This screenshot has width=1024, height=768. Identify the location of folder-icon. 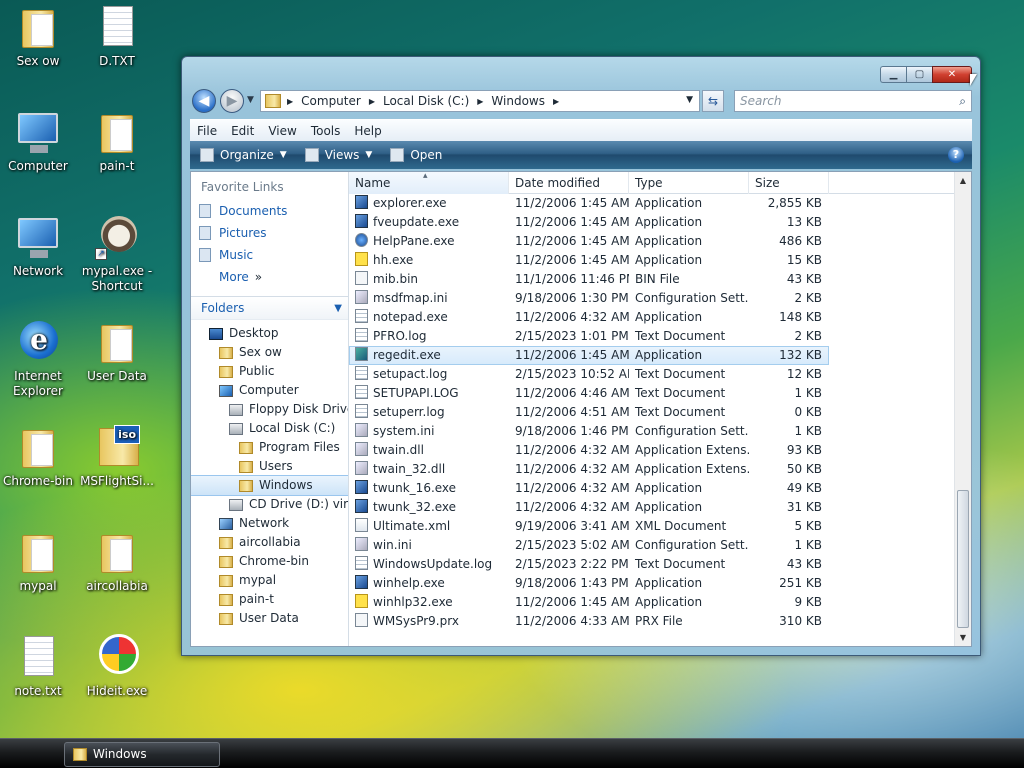
(226, 352).